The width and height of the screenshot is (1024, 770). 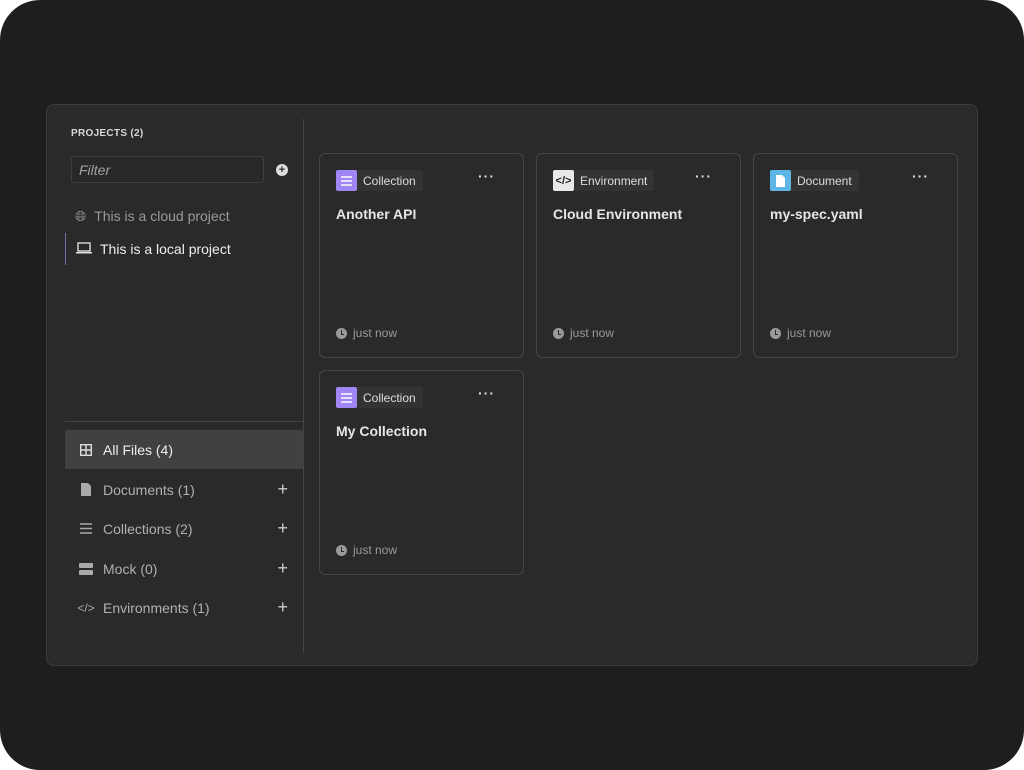 I want to click on nav-documents: Documents (1) +, so click(x=184, y=489).